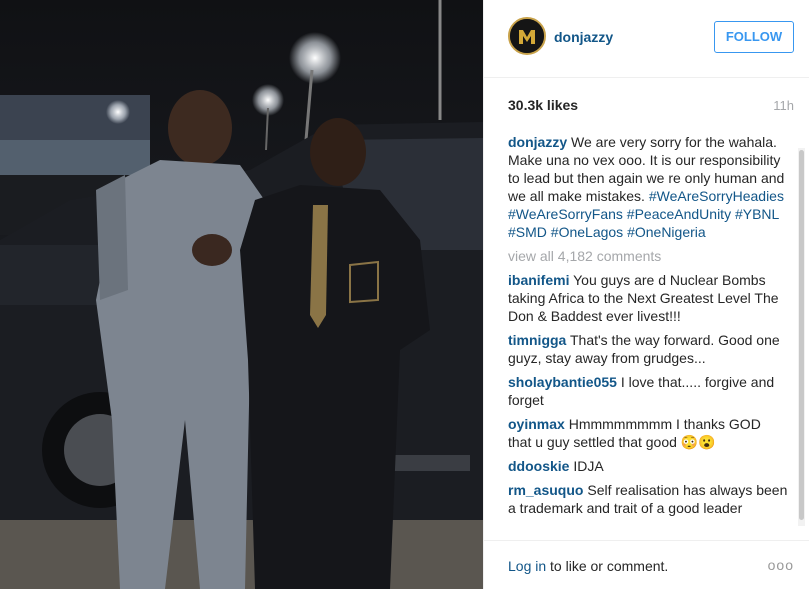 The image size is (809, 589). I want to click on likes-count: 30.3k likes, so click(543, 105).